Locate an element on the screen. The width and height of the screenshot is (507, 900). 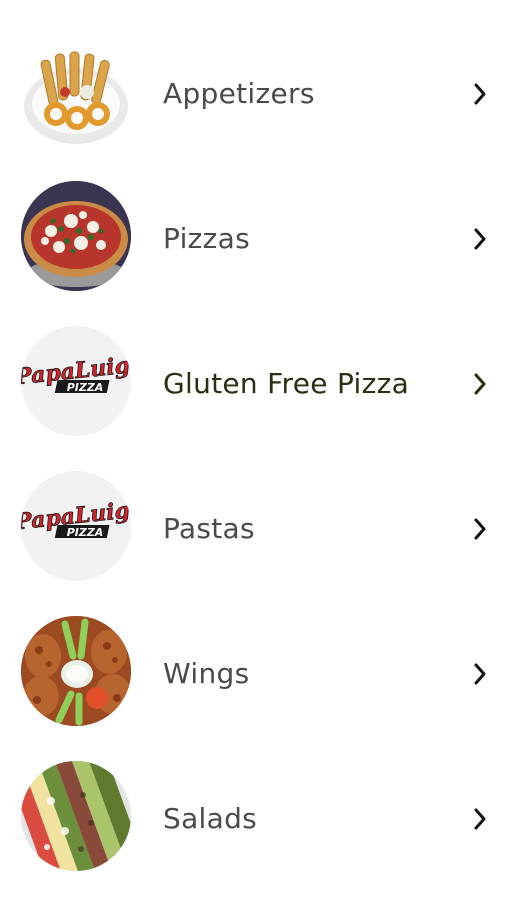
menu-item-label: Pizzas is located at coordinates (206, 238).